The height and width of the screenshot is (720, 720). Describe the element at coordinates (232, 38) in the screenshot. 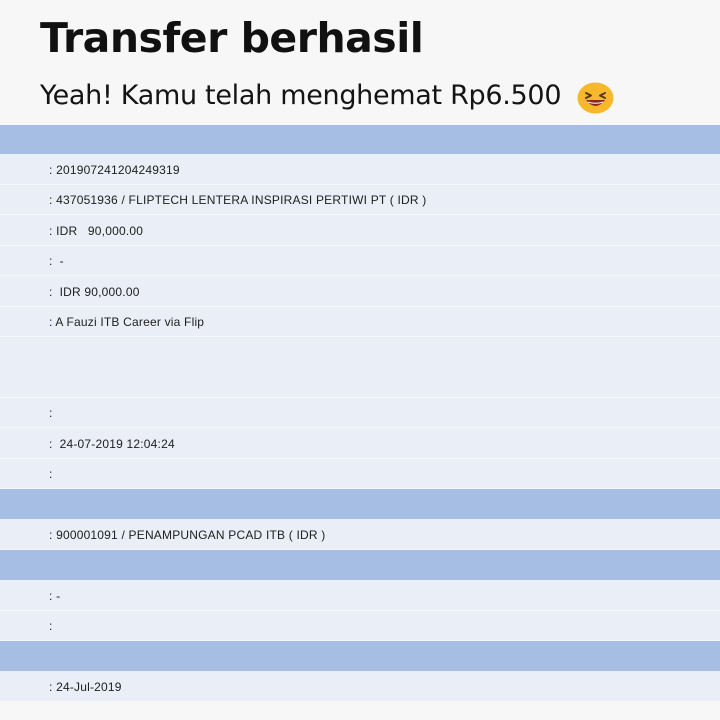

I see `page-title: Transfer berhasil` at that location.